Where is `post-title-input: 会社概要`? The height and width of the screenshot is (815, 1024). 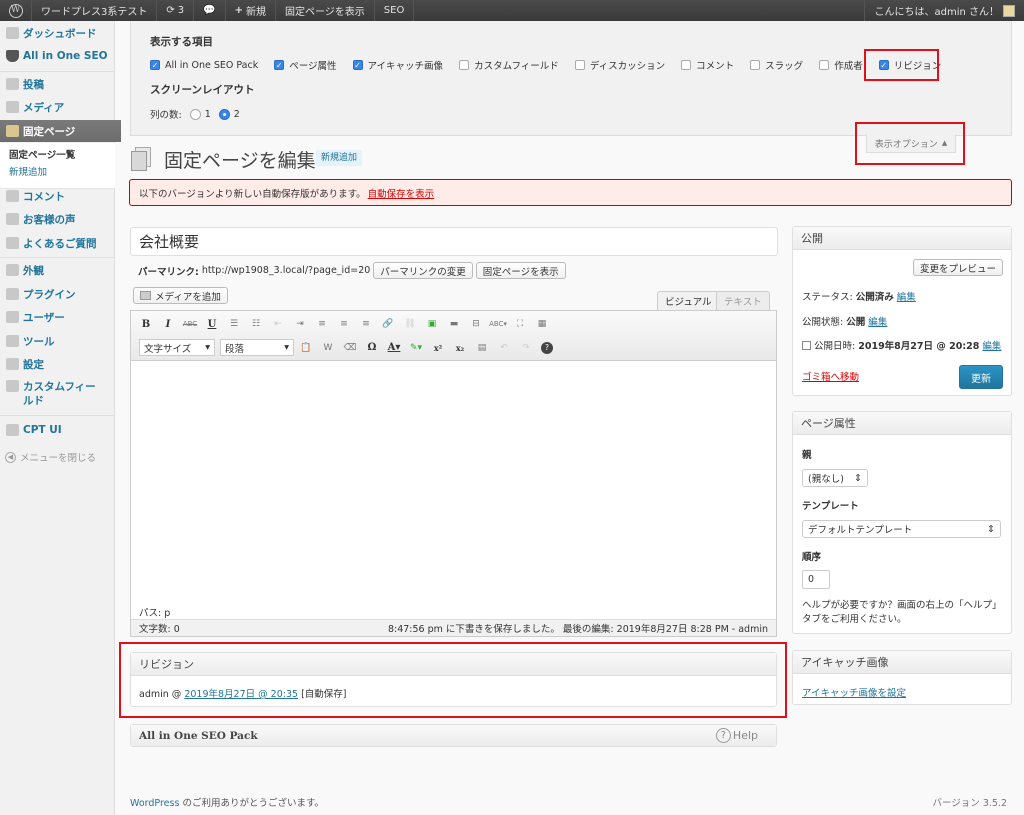 post-title-input: 会社概要 is located at coordinates (454, 241).